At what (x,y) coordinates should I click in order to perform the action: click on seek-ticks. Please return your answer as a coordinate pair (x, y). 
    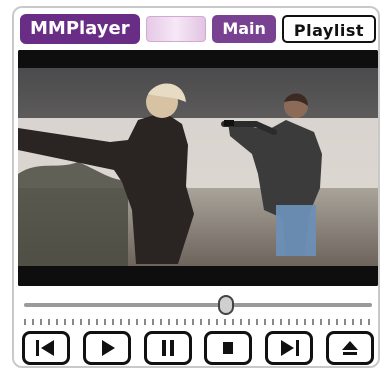
    Looking at the image, I should click on (198, 322).